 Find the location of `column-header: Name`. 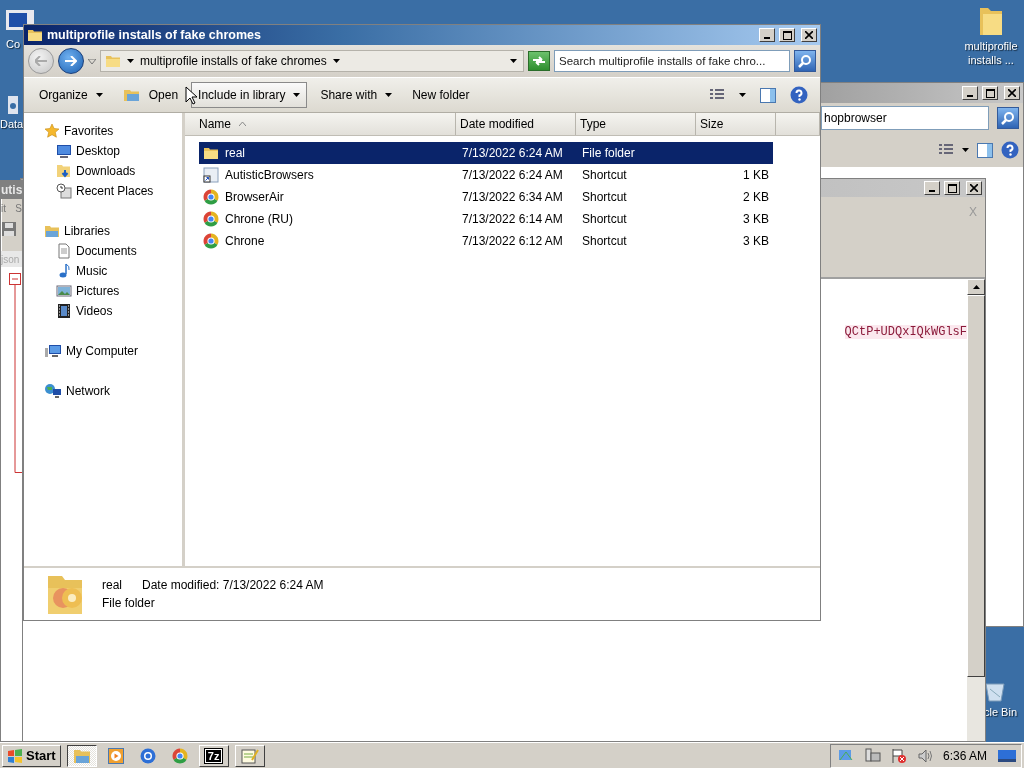

column-header: Name is located at coordinates (320, 124).